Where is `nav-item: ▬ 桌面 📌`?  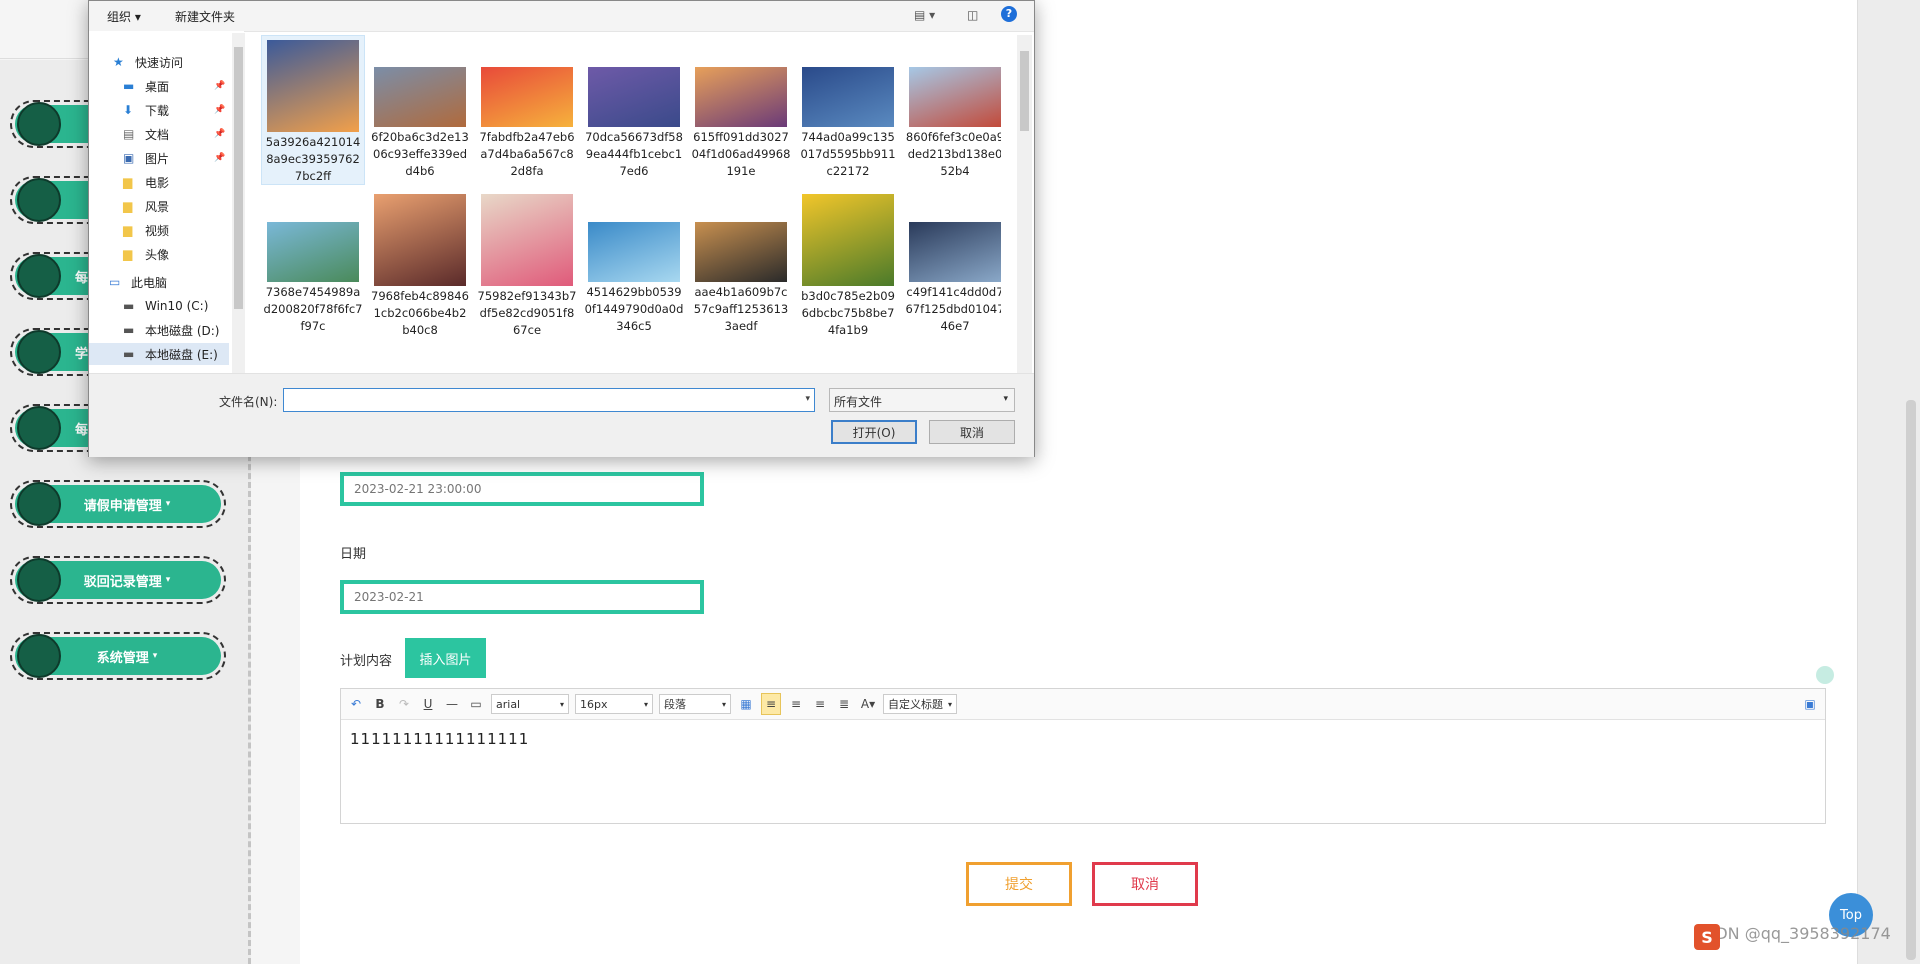 nav-item: ▬ 桌面 📌 is located at coordinates (159, 86).